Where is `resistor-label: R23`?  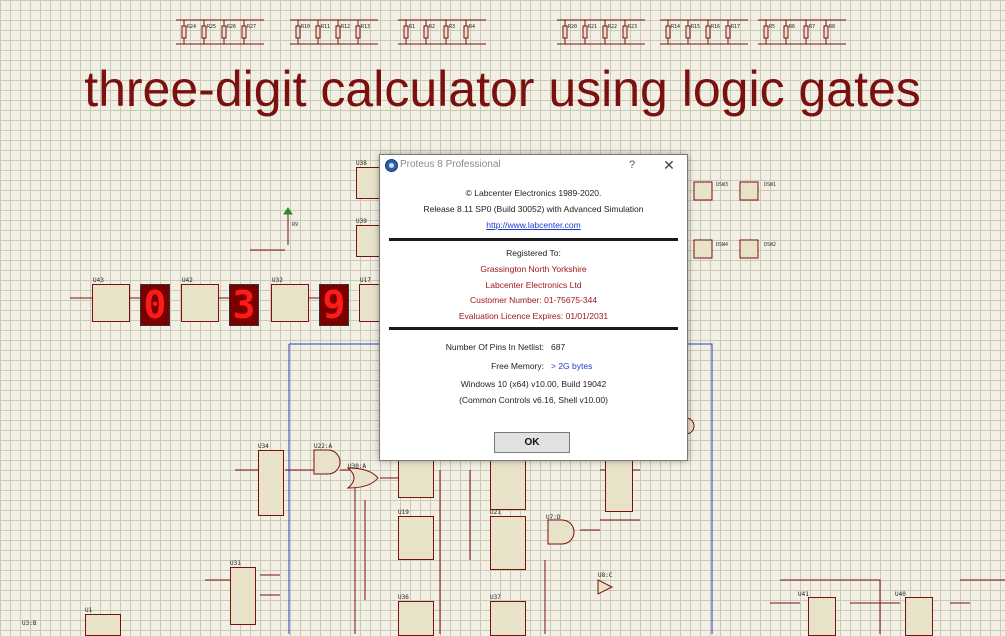
resistor-label: R23 is located at coordinates (632, 27).